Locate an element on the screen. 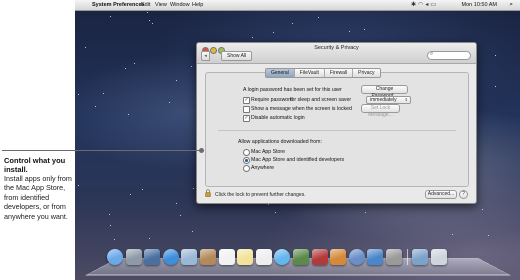 This screenshot has width=520, height=280. tab-firewall: Firewall is located at coordinates (339, 73).